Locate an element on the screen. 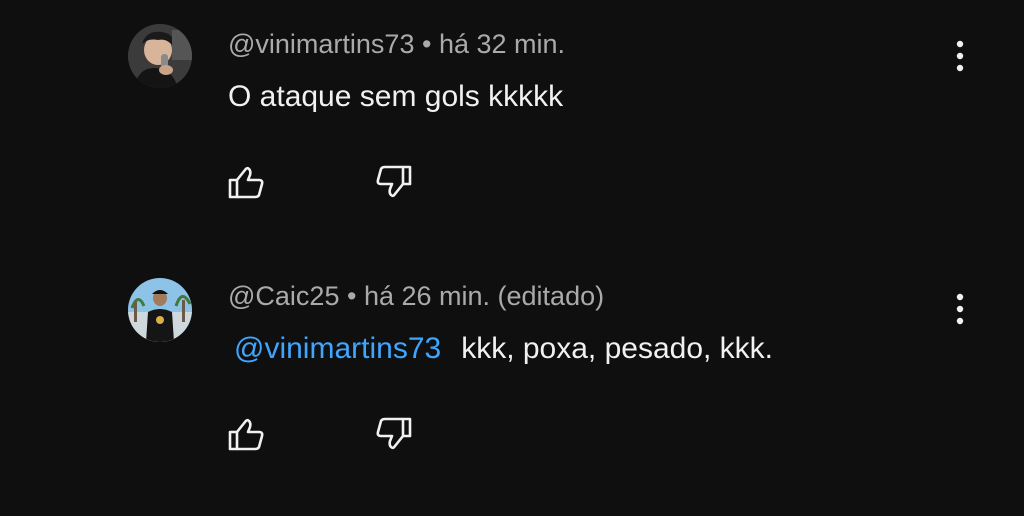 This screenshot has height=516, width=1024. comment-time: há 26 min. (editado) is located at coordinates (484, 296).